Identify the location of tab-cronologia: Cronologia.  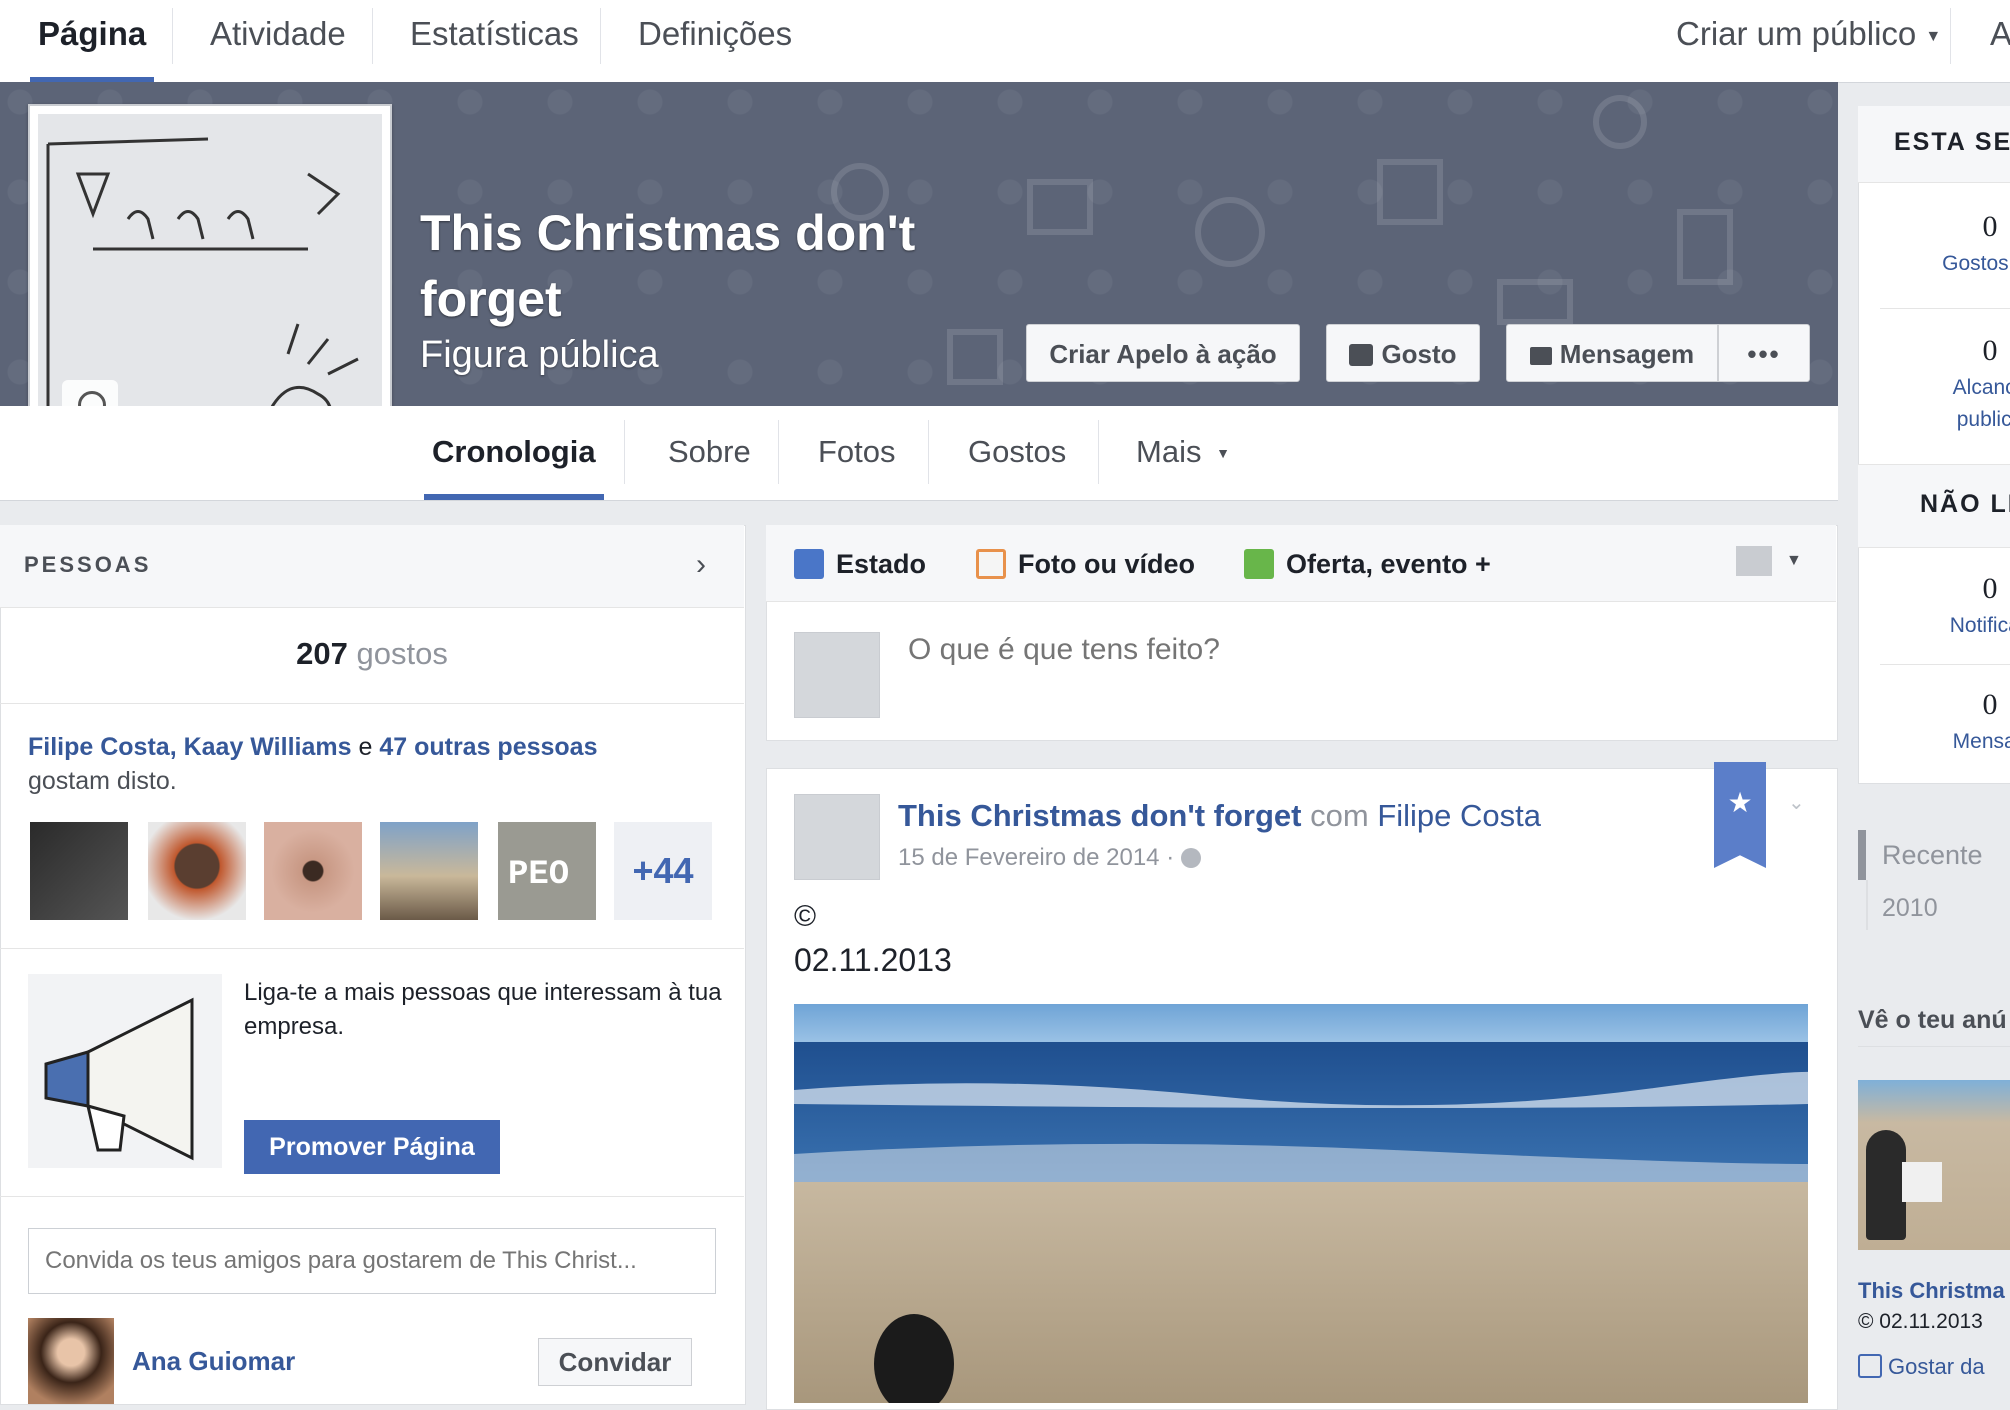
(514, 465).